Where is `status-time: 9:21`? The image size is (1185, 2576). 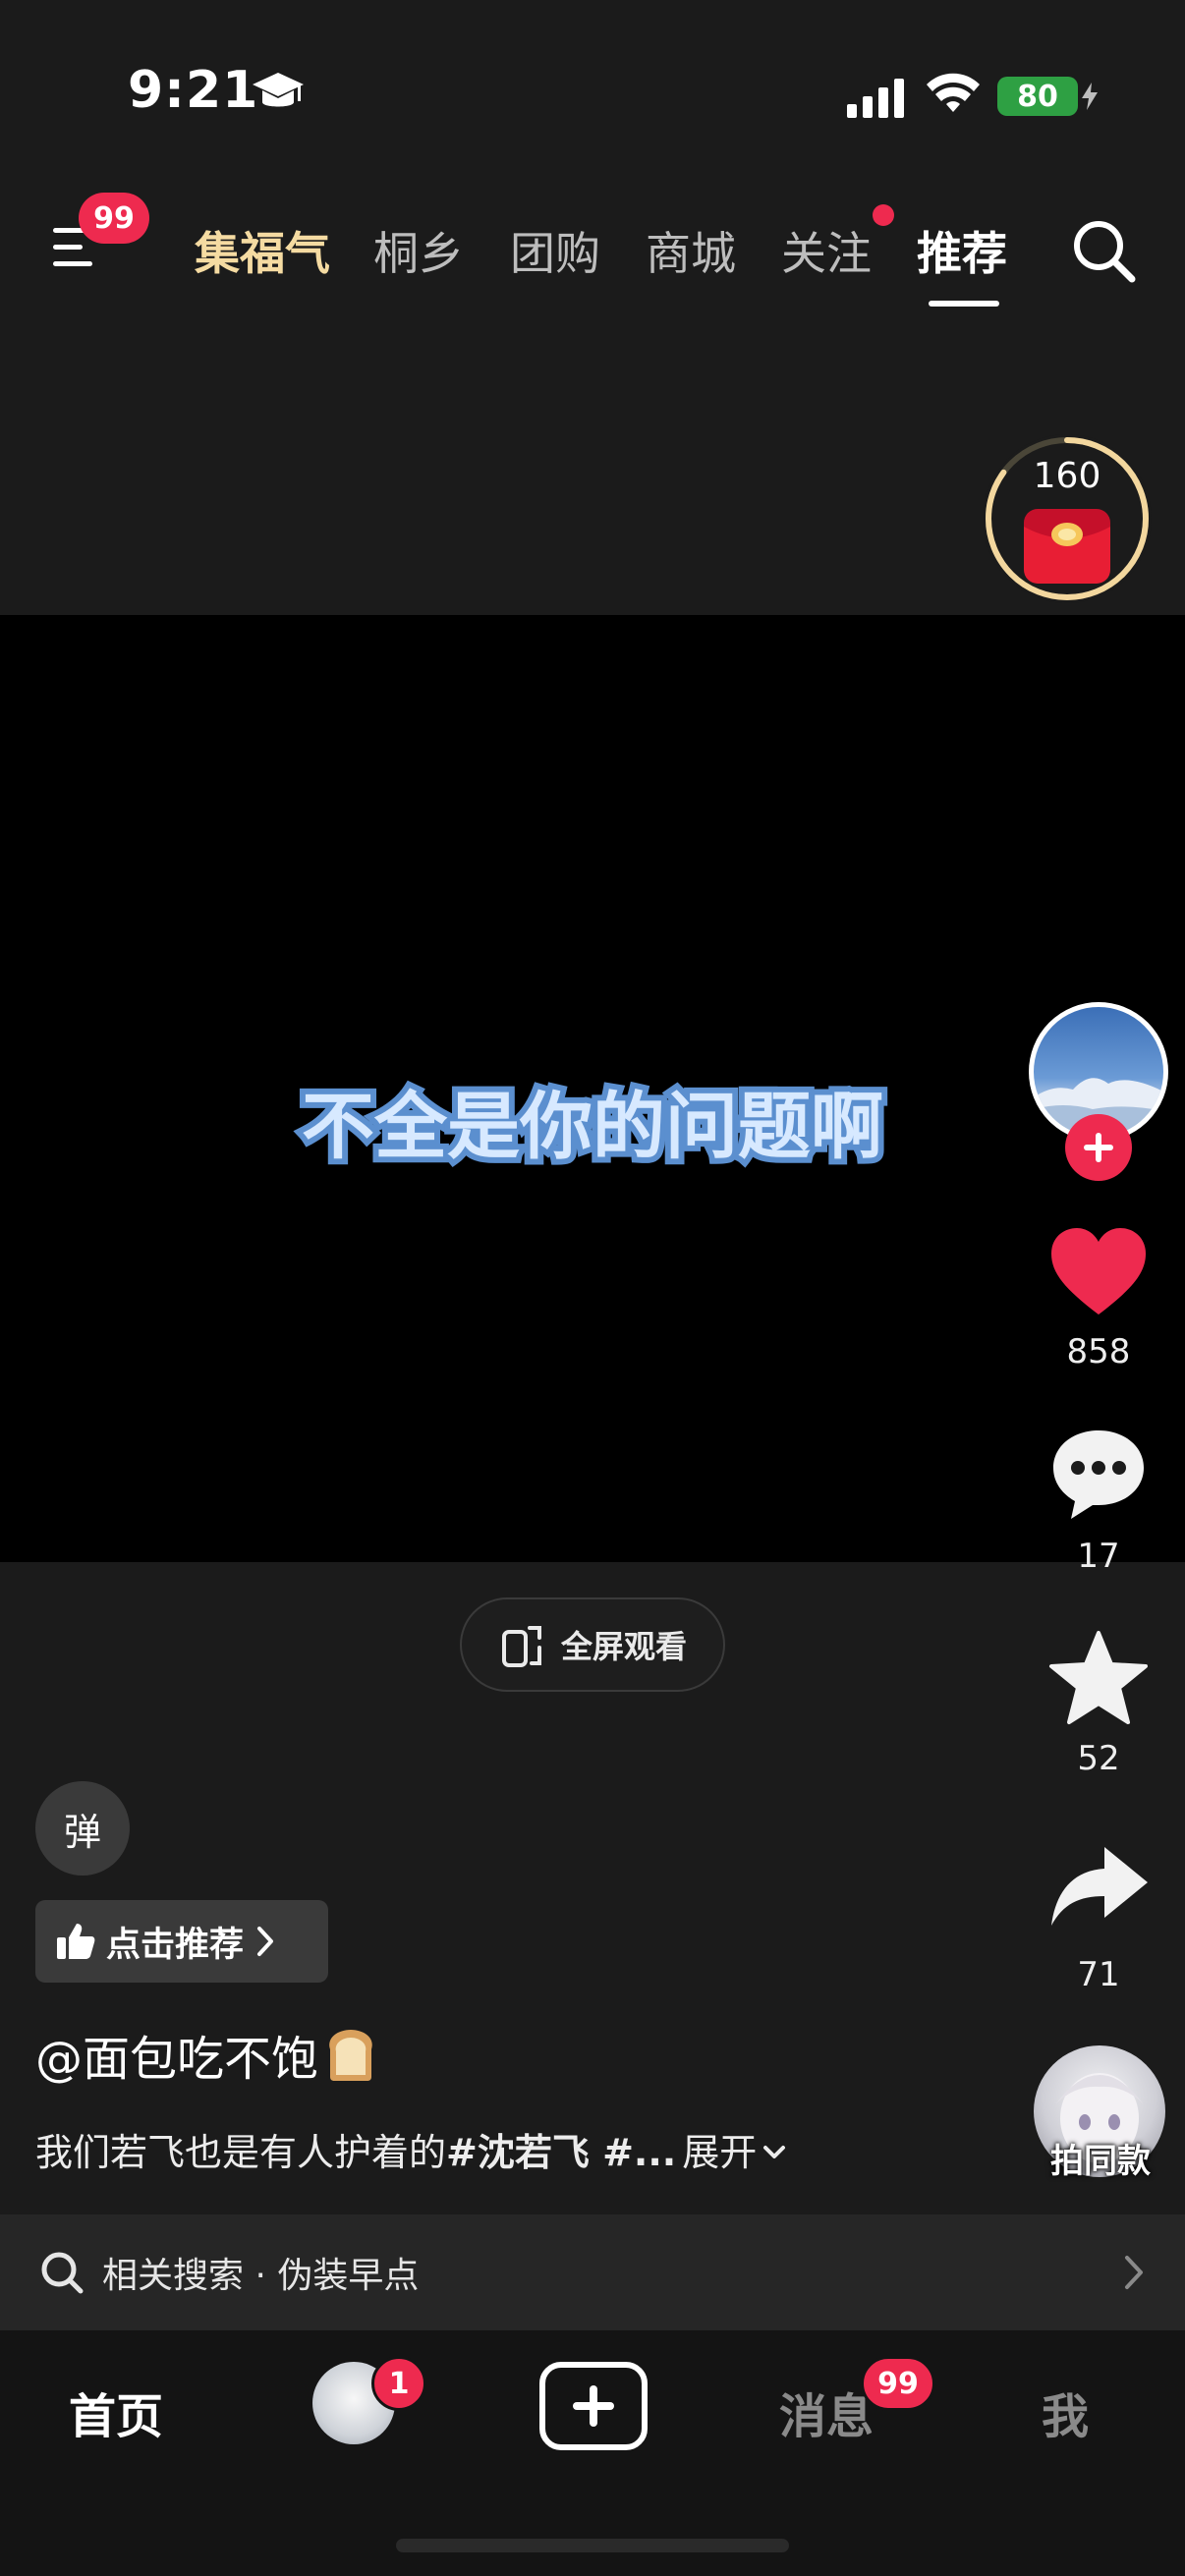 status-time: 9:21 is located at coordinates (194, 90).